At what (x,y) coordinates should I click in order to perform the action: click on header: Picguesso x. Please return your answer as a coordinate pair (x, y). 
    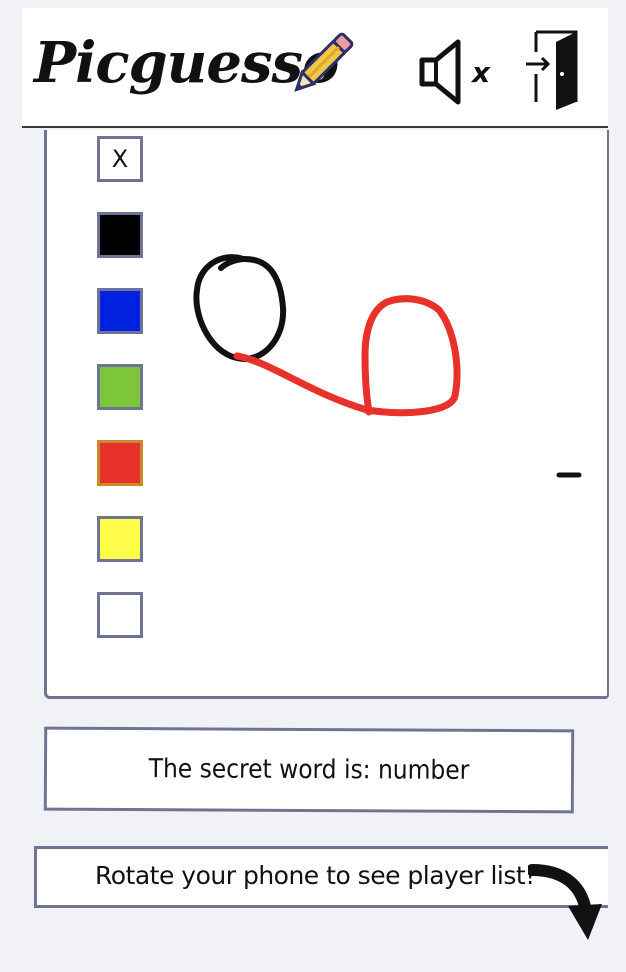
    Looking at the image, I should click on (315, 68).